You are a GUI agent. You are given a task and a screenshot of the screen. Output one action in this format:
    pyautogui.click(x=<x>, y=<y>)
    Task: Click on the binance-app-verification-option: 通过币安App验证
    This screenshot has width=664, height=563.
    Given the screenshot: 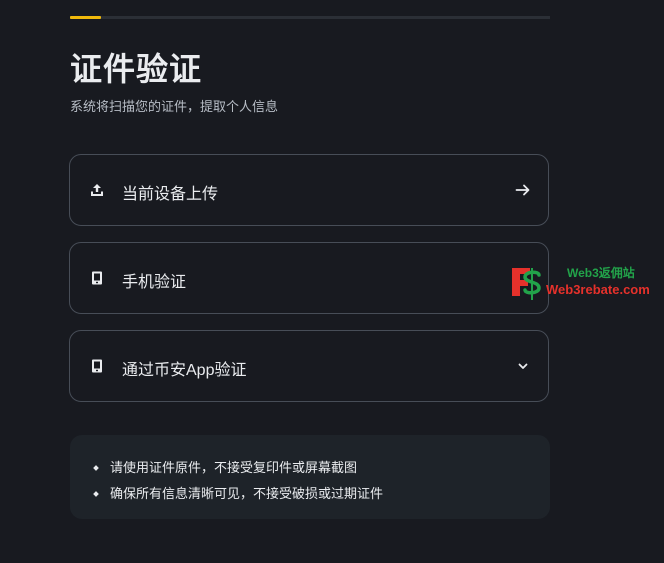 What is the action you would take?
    pyautogui.click(x=309, y=366)
    